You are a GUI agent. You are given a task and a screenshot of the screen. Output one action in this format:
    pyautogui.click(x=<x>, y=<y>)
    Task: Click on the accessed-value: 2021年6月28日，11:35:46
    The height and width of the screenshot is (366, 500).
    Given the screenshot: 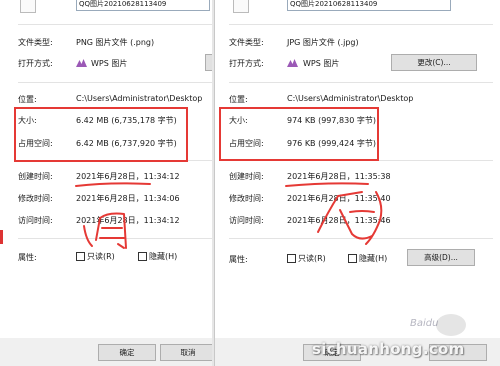 What is the action you would take?
    pyautogui.click(x=339, y=220)
    